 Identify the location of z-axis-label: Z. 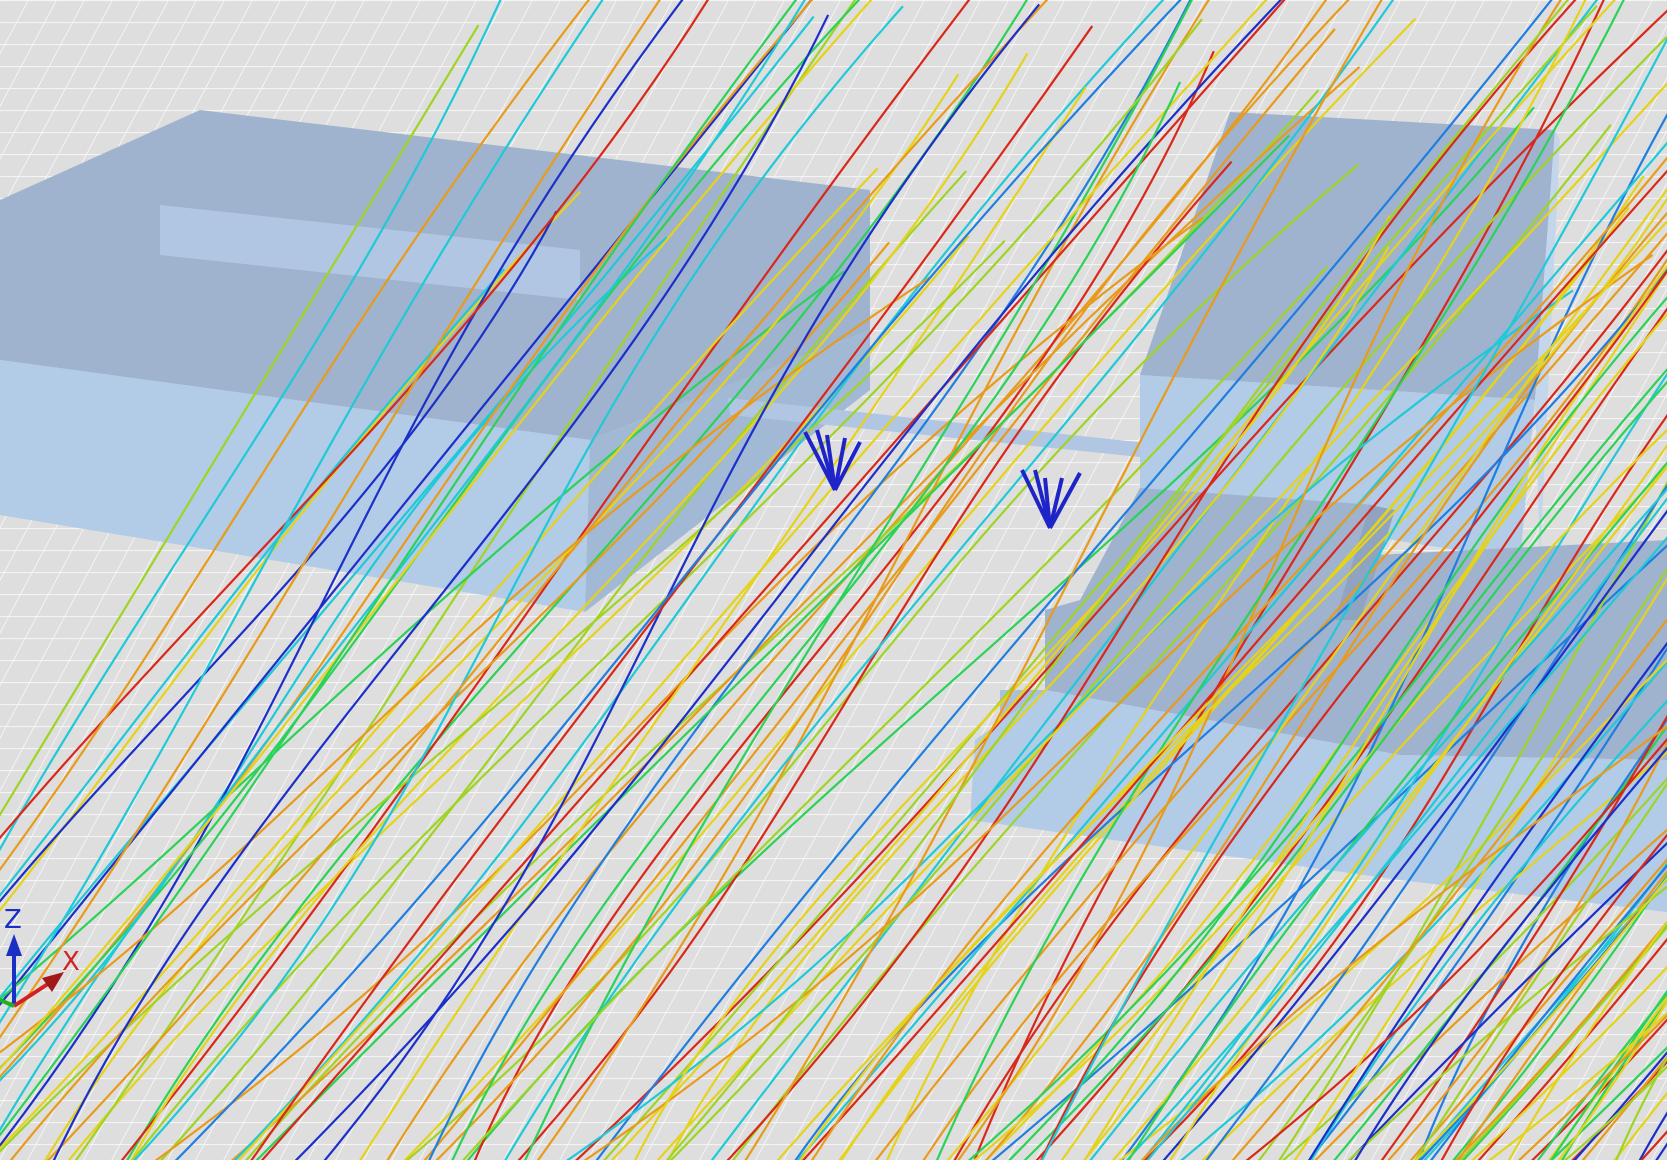
(13, 920).